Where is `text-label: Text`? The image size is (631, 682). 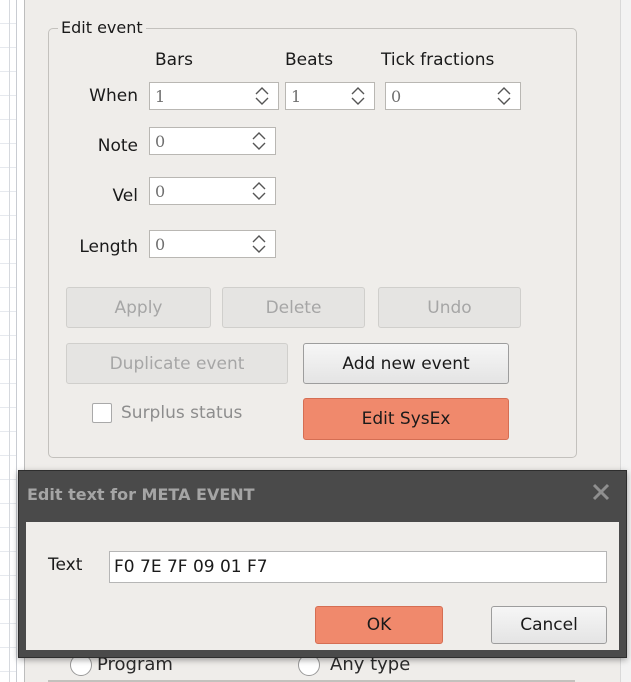 text-label: Text is located at coordinates (65, 565).